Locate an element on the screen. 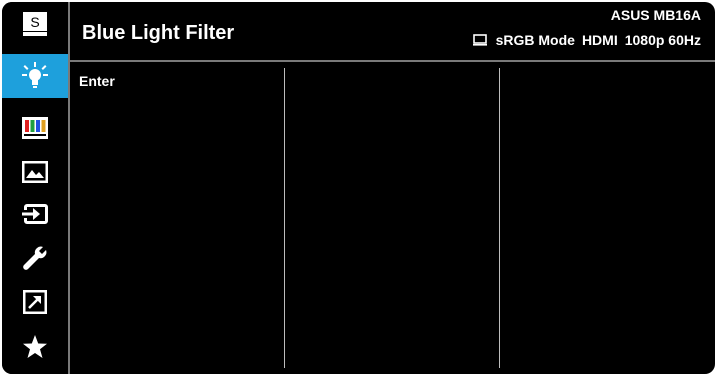  input-icon is located at coordinates (35, 214).